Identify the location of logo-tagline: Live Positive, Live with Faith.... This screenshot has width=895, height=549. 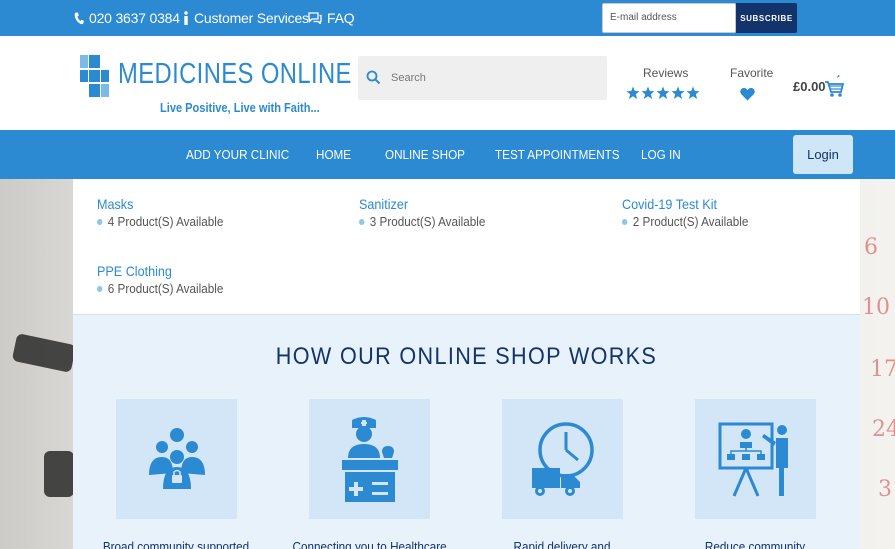
(240, 107).